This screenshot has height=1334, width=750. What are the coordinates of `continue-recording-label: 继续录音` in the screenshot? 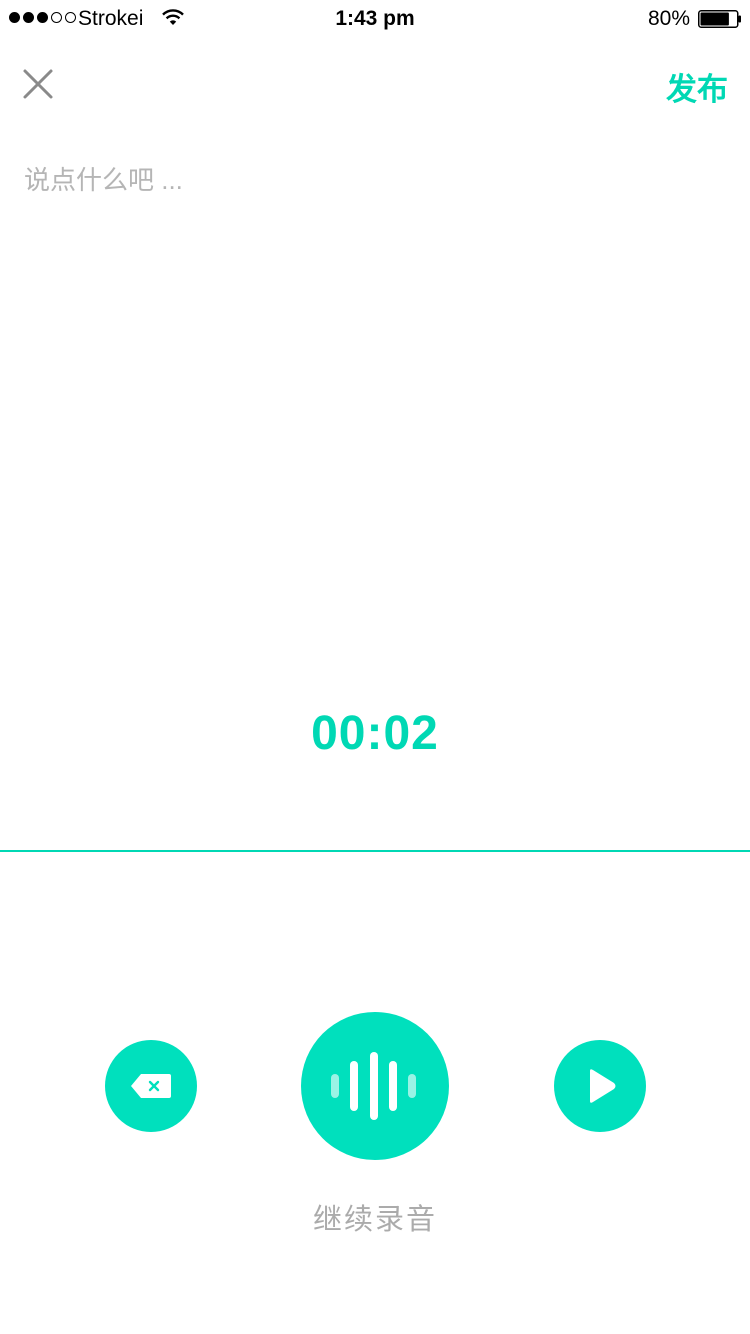 It's located at (374, 1220).